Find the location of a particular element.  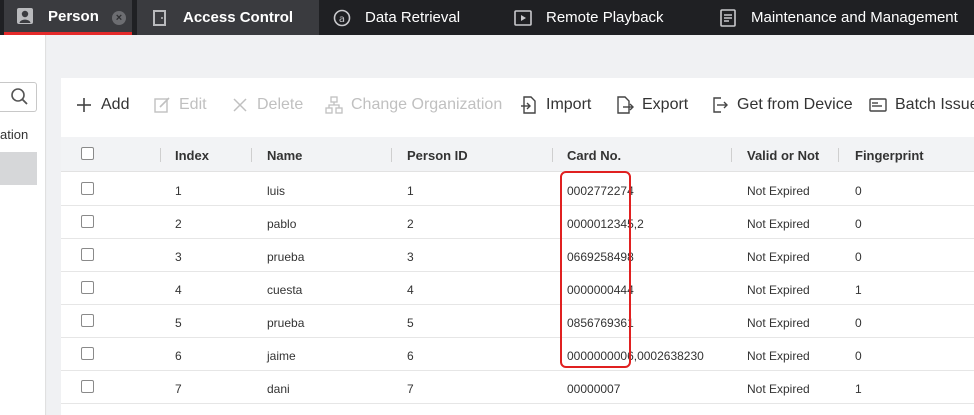

cell-person-id: 5 is located at coordinates (410, 323).